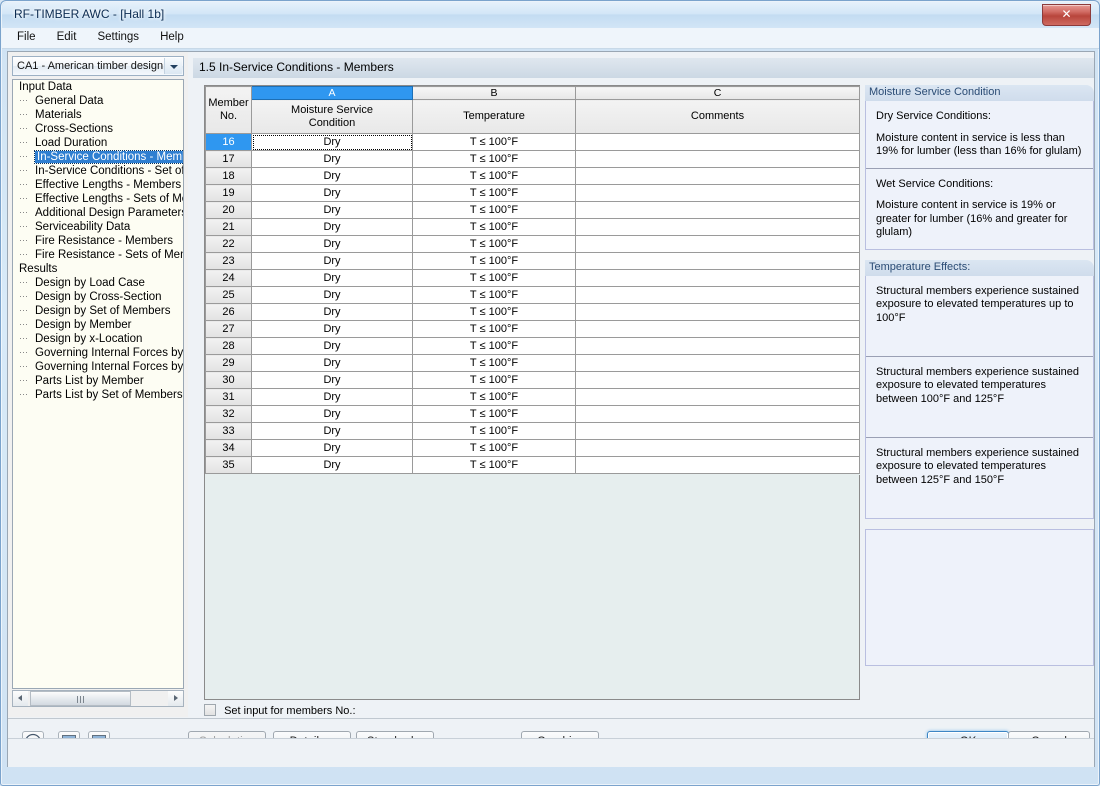  What do you see at coordinates (532, 193) in the screenshot?
I see `table-row: 19 Dry T ≤ 100°F` at bounding box center [532, 193].